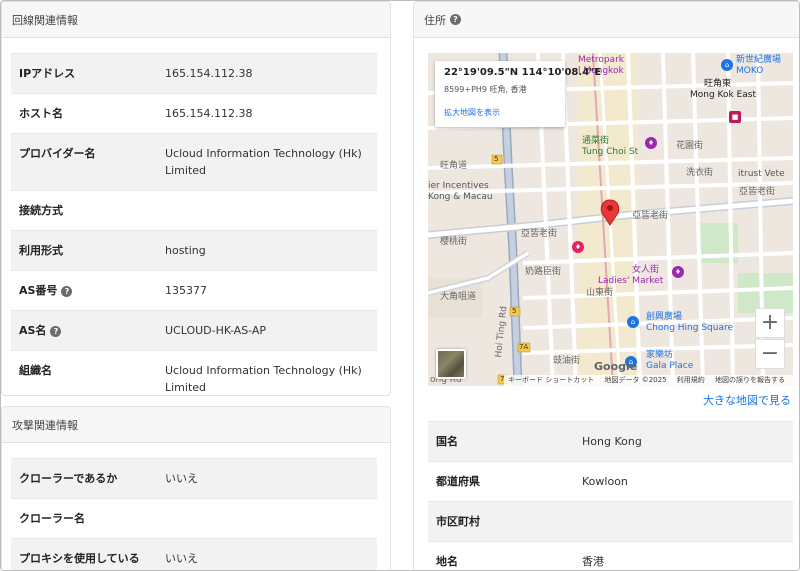  Describe the element at coordinates (460, 191) in the screenshot. I see `incentives-label: ier Incentives Kong & Macau` at that location.